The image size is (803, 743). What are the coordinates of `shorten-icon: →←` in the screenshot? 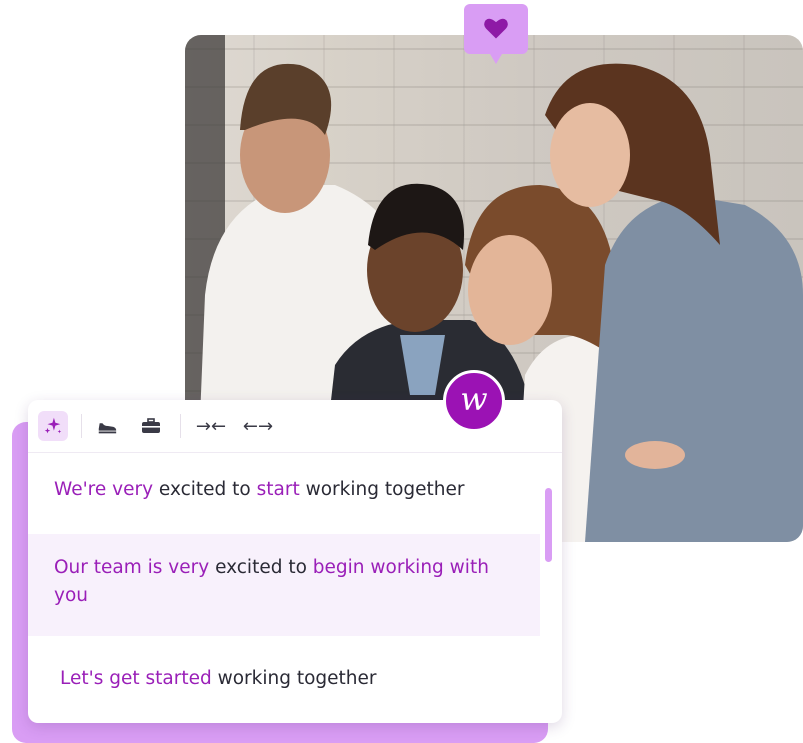 It's located at (211, 426).